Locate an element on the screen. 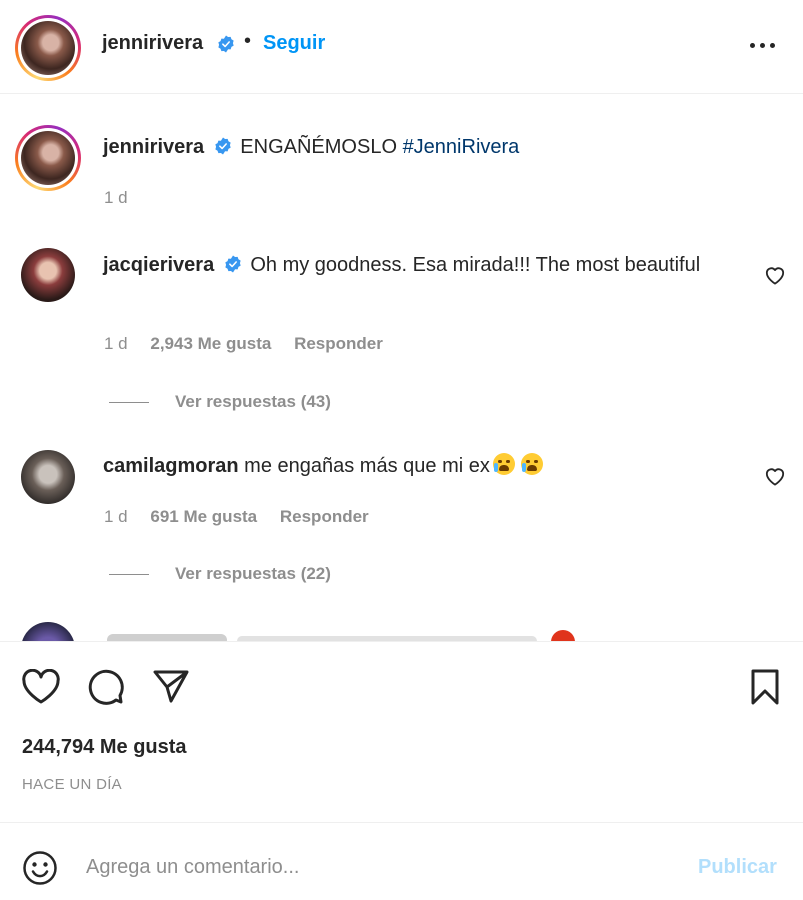 This screenshot has height=900, width=803. comment-meta: 1 d 2,943 Me gusta Responder is located at coordinates (243, 344).